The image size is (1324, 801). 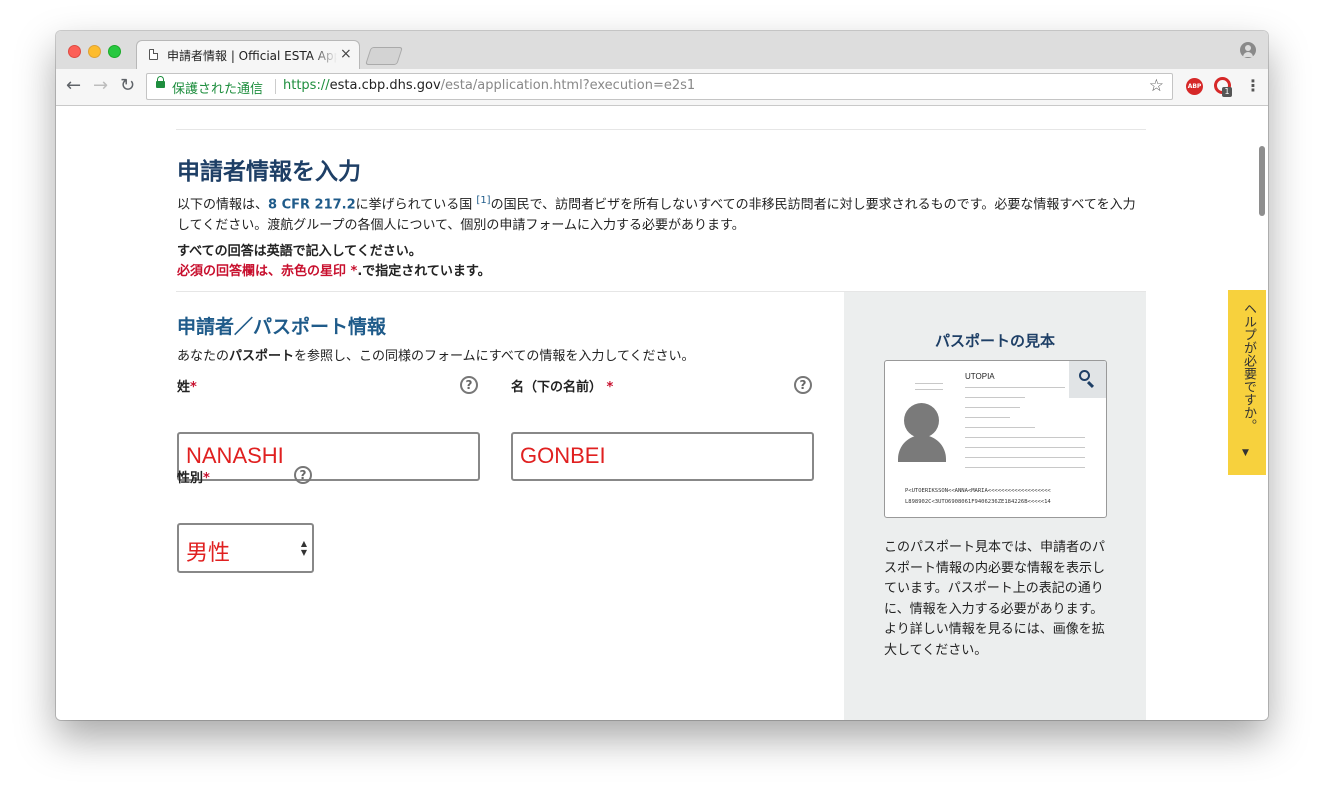 What do you see at coordinates (385, 85) in the screenshot?
I see `url-host: esta.cbp.dhs.gov` at bounding box center [385, 85].